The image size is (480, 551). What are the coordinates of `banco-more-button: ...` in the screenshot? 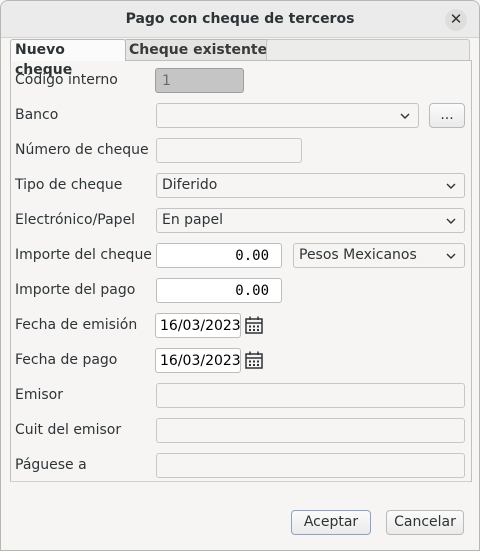 It's located at (447, 115).